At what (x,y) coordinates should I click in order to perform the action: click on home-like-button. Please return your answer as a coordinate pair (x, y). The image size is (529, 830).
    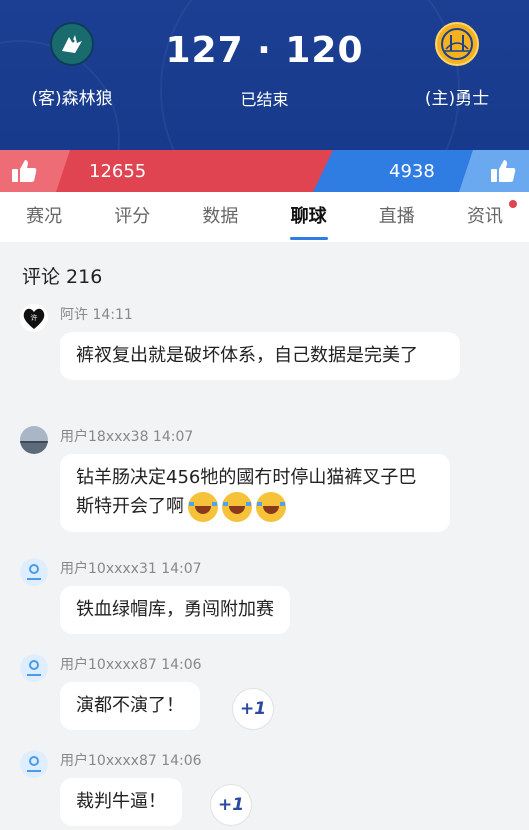
    Looking at the image, I should click on (494, 171).